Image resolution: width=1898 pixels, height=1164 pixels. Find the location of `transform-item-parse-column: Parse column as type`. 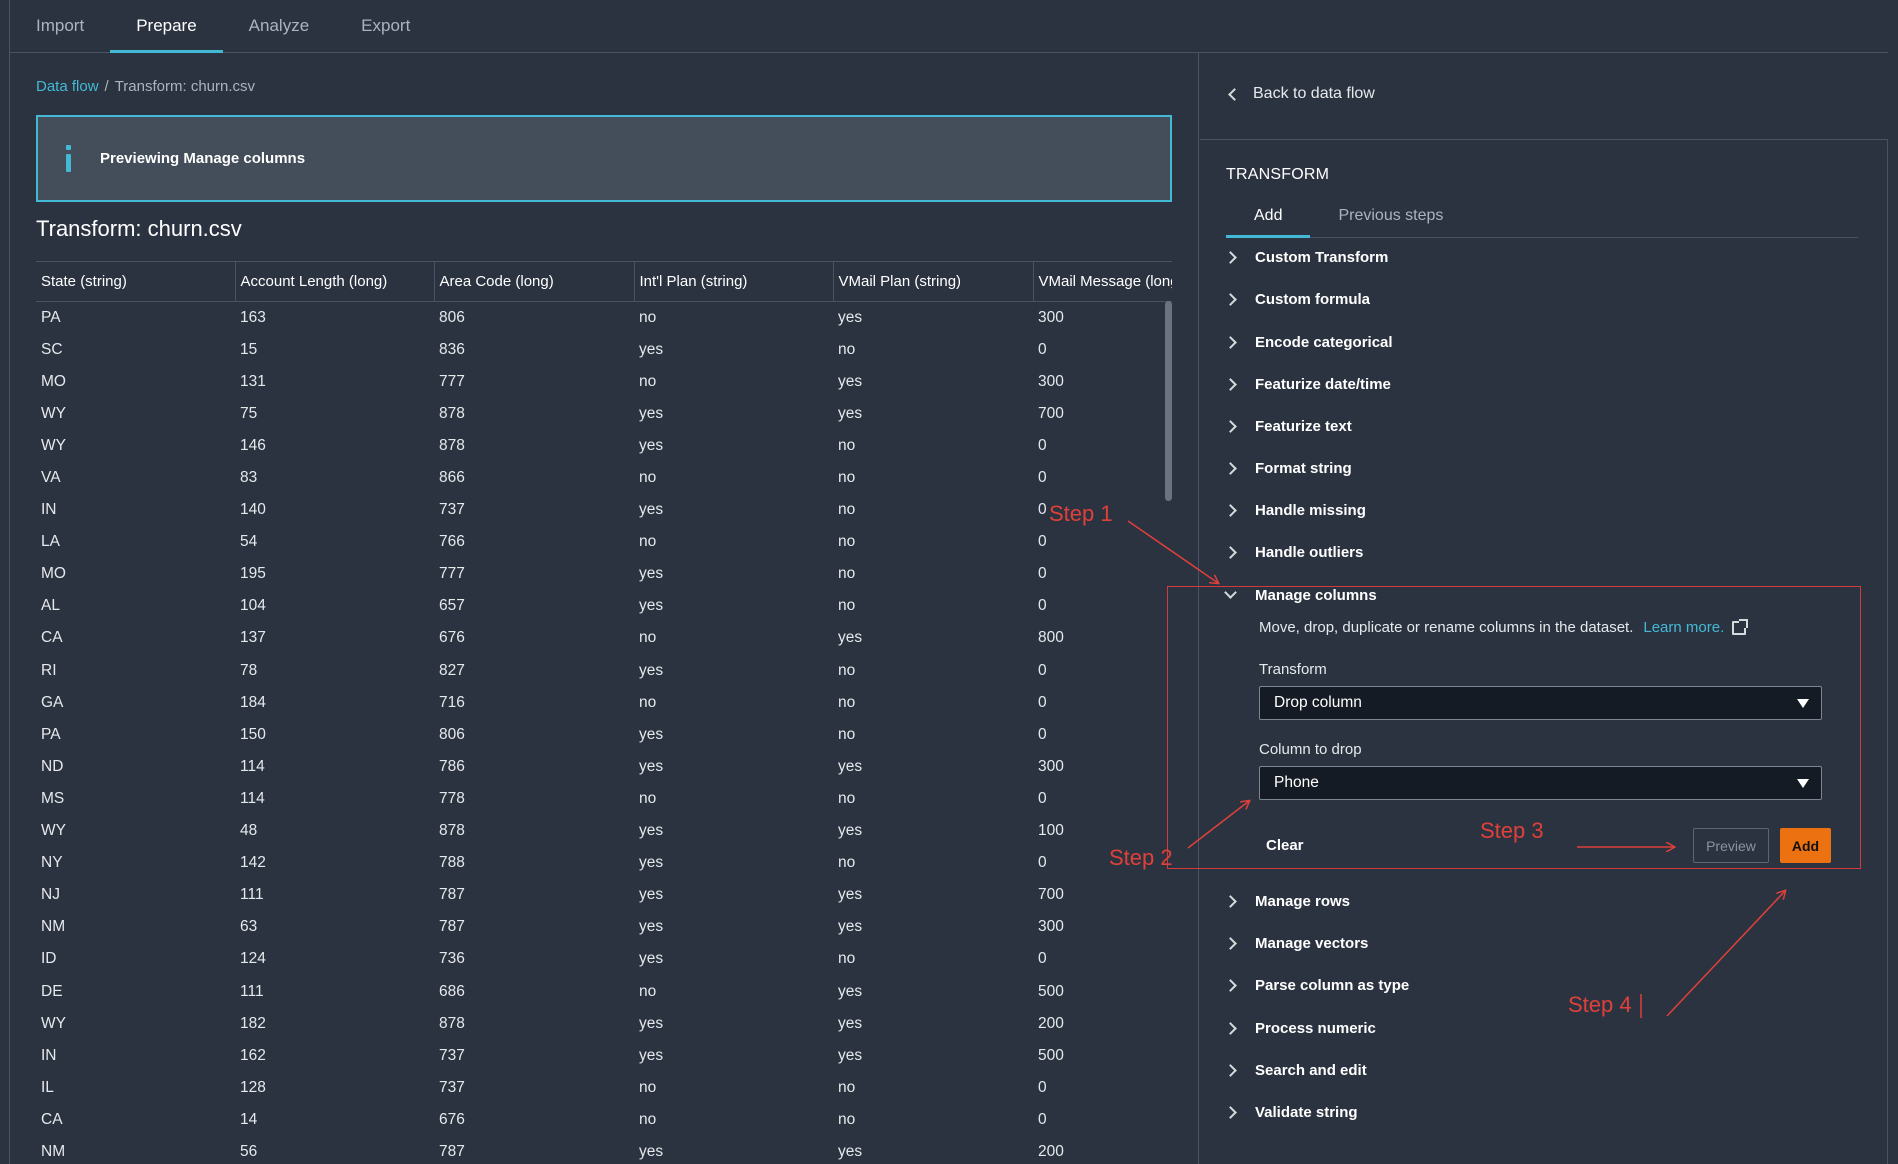

transform-item-parse-column: Parse column as type is located at coordinates (1316, 985).